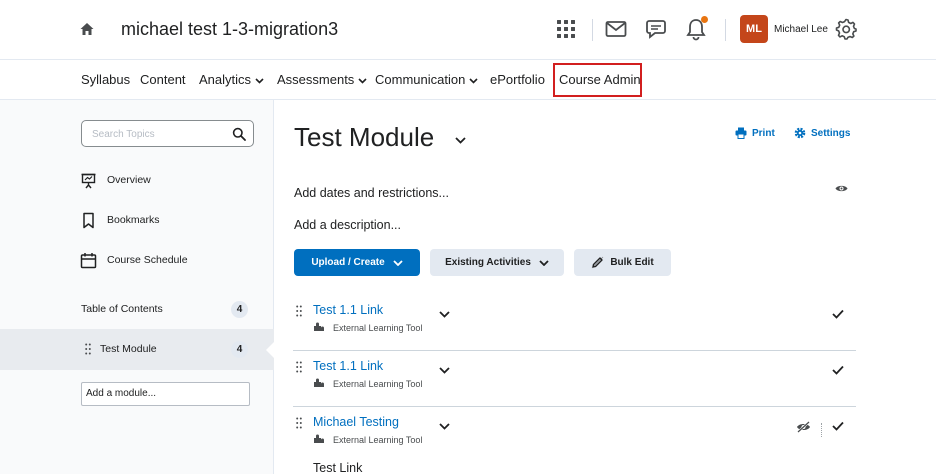  I want to click on existing-activities-button: Existing Activities, so click(497, 262).